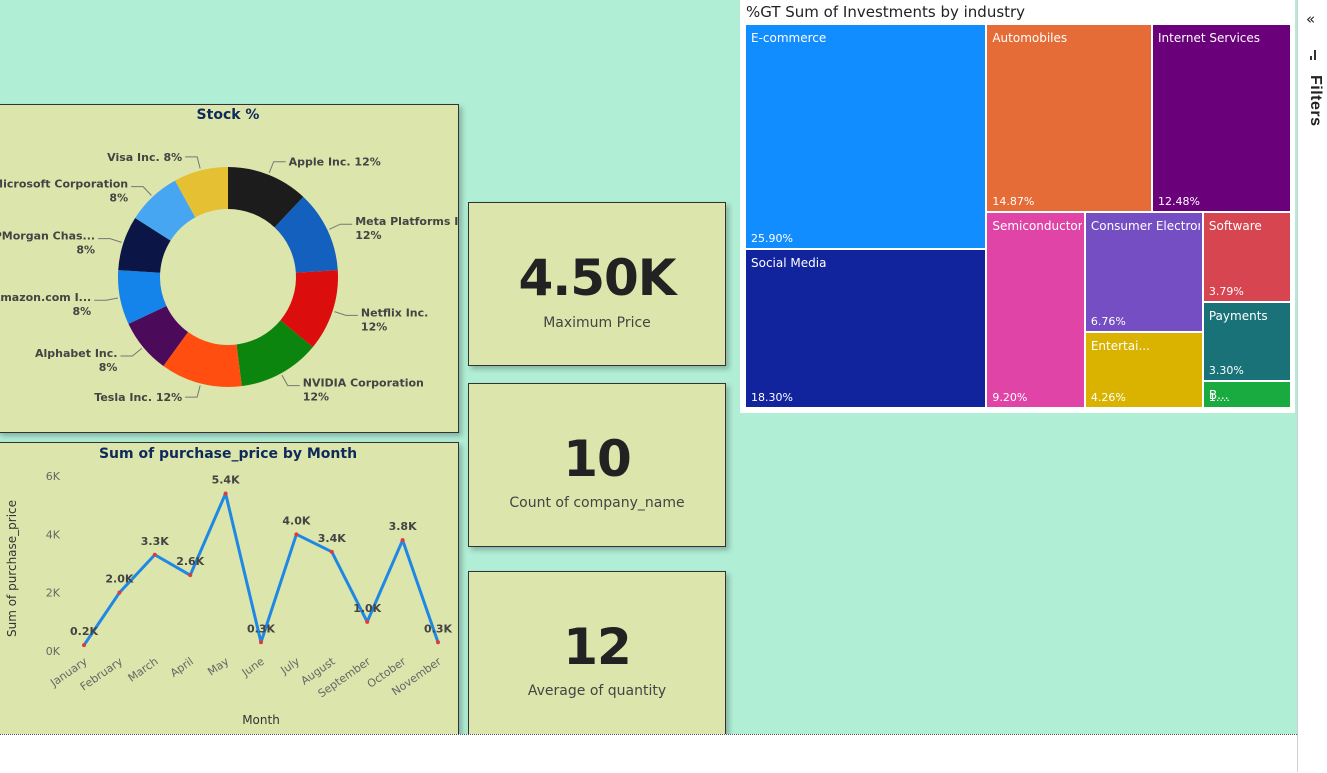 The width and height of the screenshot is (1327, 773). What do you see at coordinates (155, 541) in the screenshot?
I see `data-label: 3.3K` at bounding box center [155, 541].